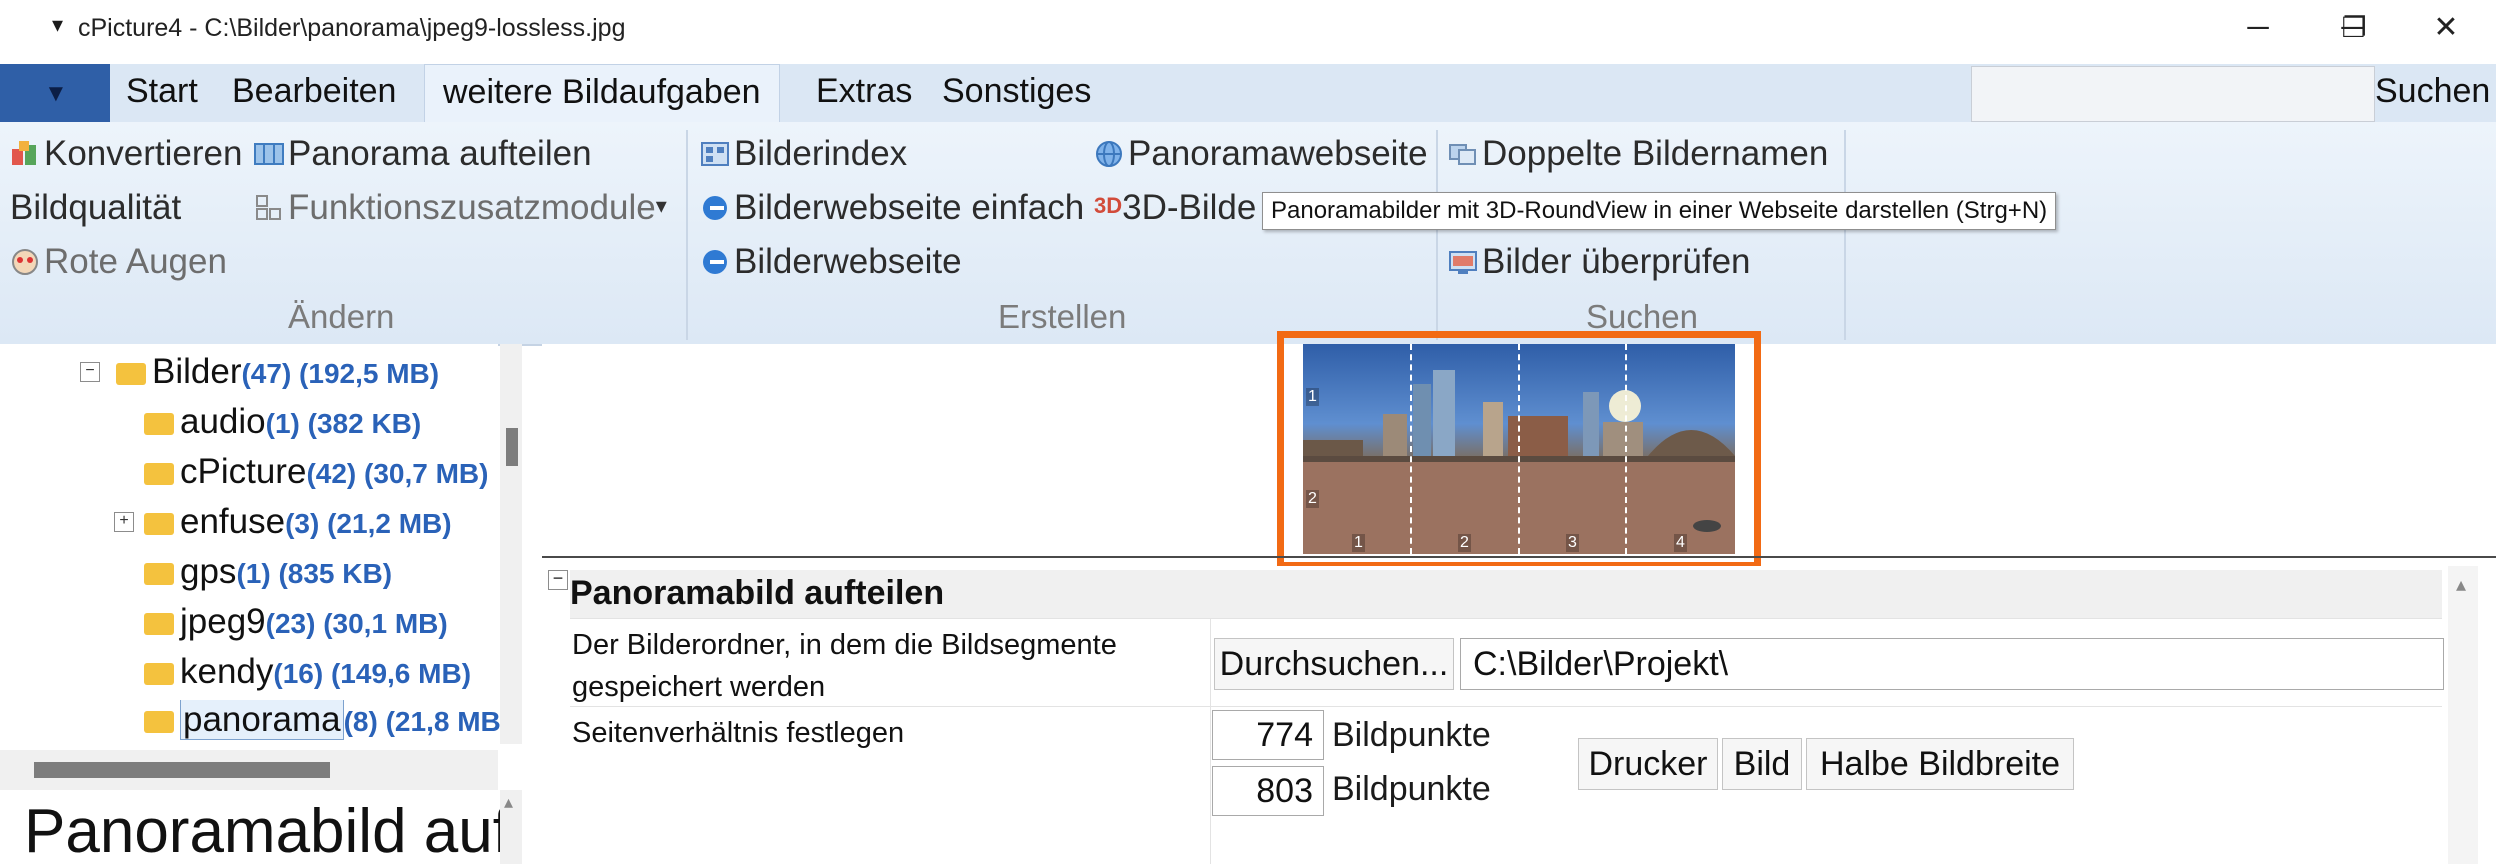  What do you see at coordinates (1519, 450) in the screenshot?
I see `selection-highlight` at bounding box center [1519, 450].